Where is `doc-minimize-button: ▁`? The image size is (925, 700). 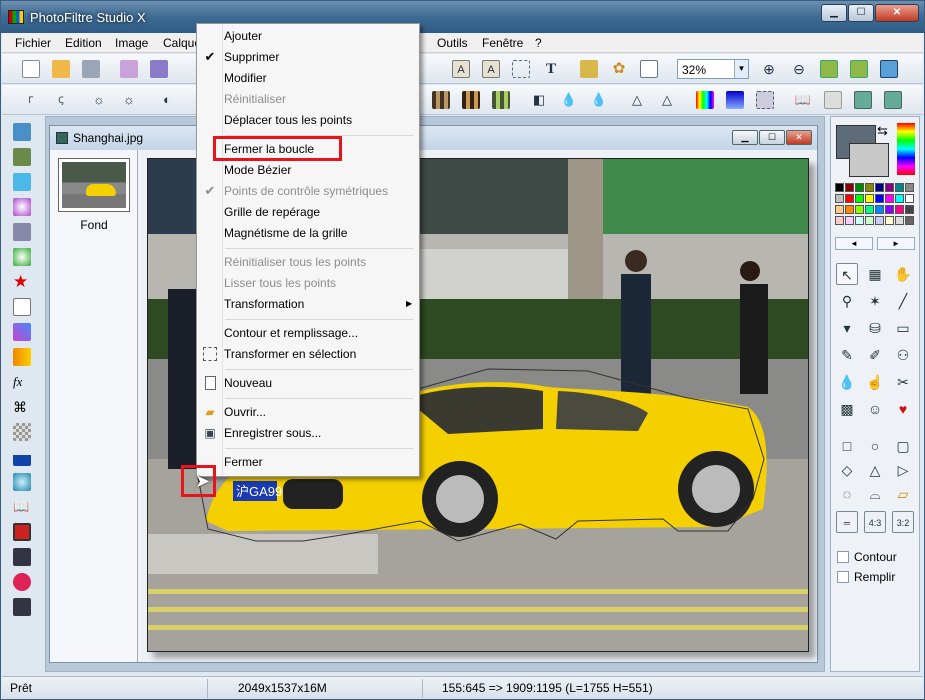 doc-minimize-button: ▁ is located at coordinates (745, 137).